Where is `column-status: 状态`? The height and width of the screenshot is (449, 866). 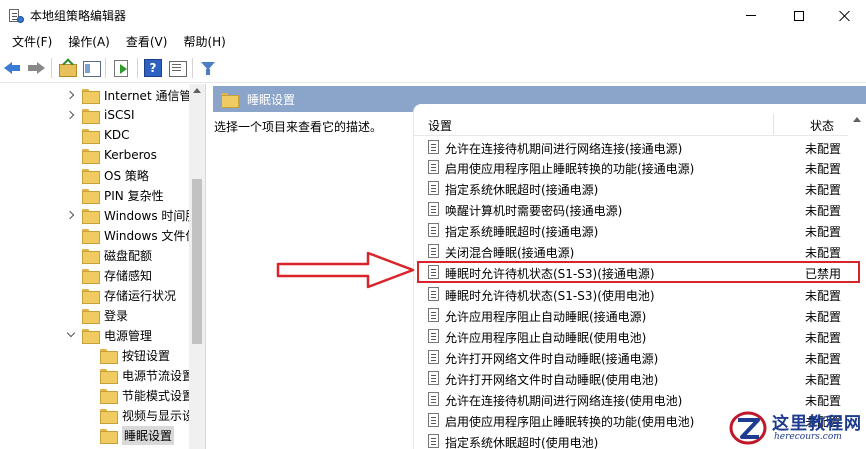
column-status: 状态 is located at coordinates (822, 125).